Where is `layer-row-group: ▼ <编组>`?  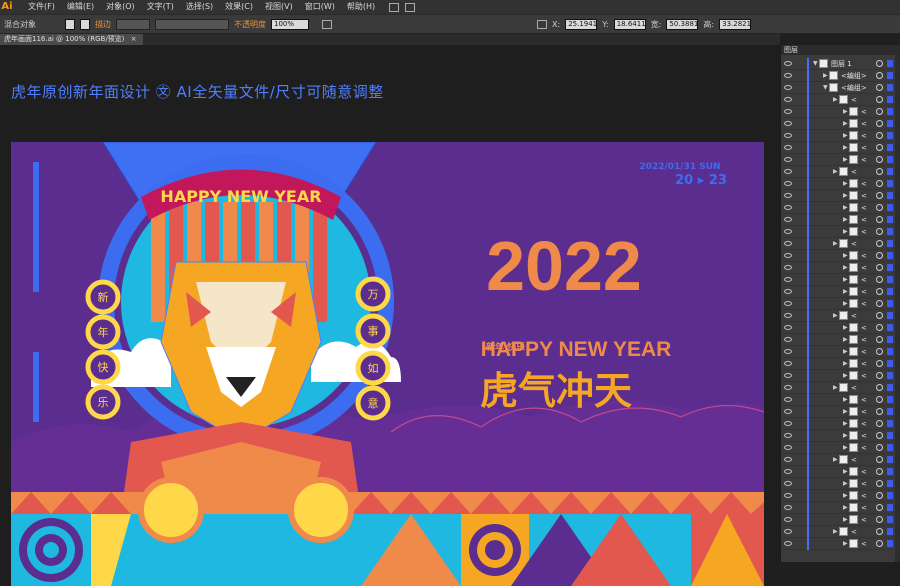 layer-row-group: ▼ <编组> is located at coordinates (840, 88).